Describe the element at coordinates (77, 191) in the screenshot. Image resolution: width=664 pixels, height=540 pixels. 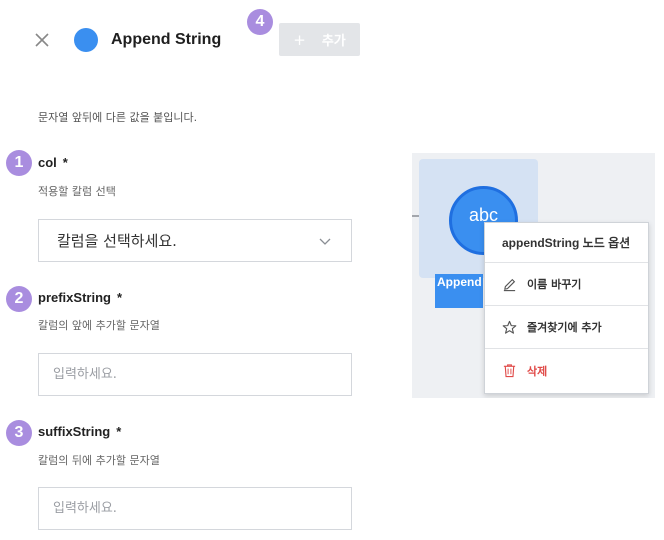
I see `col-field-help: 적용할 칼럼 선택` at that location.